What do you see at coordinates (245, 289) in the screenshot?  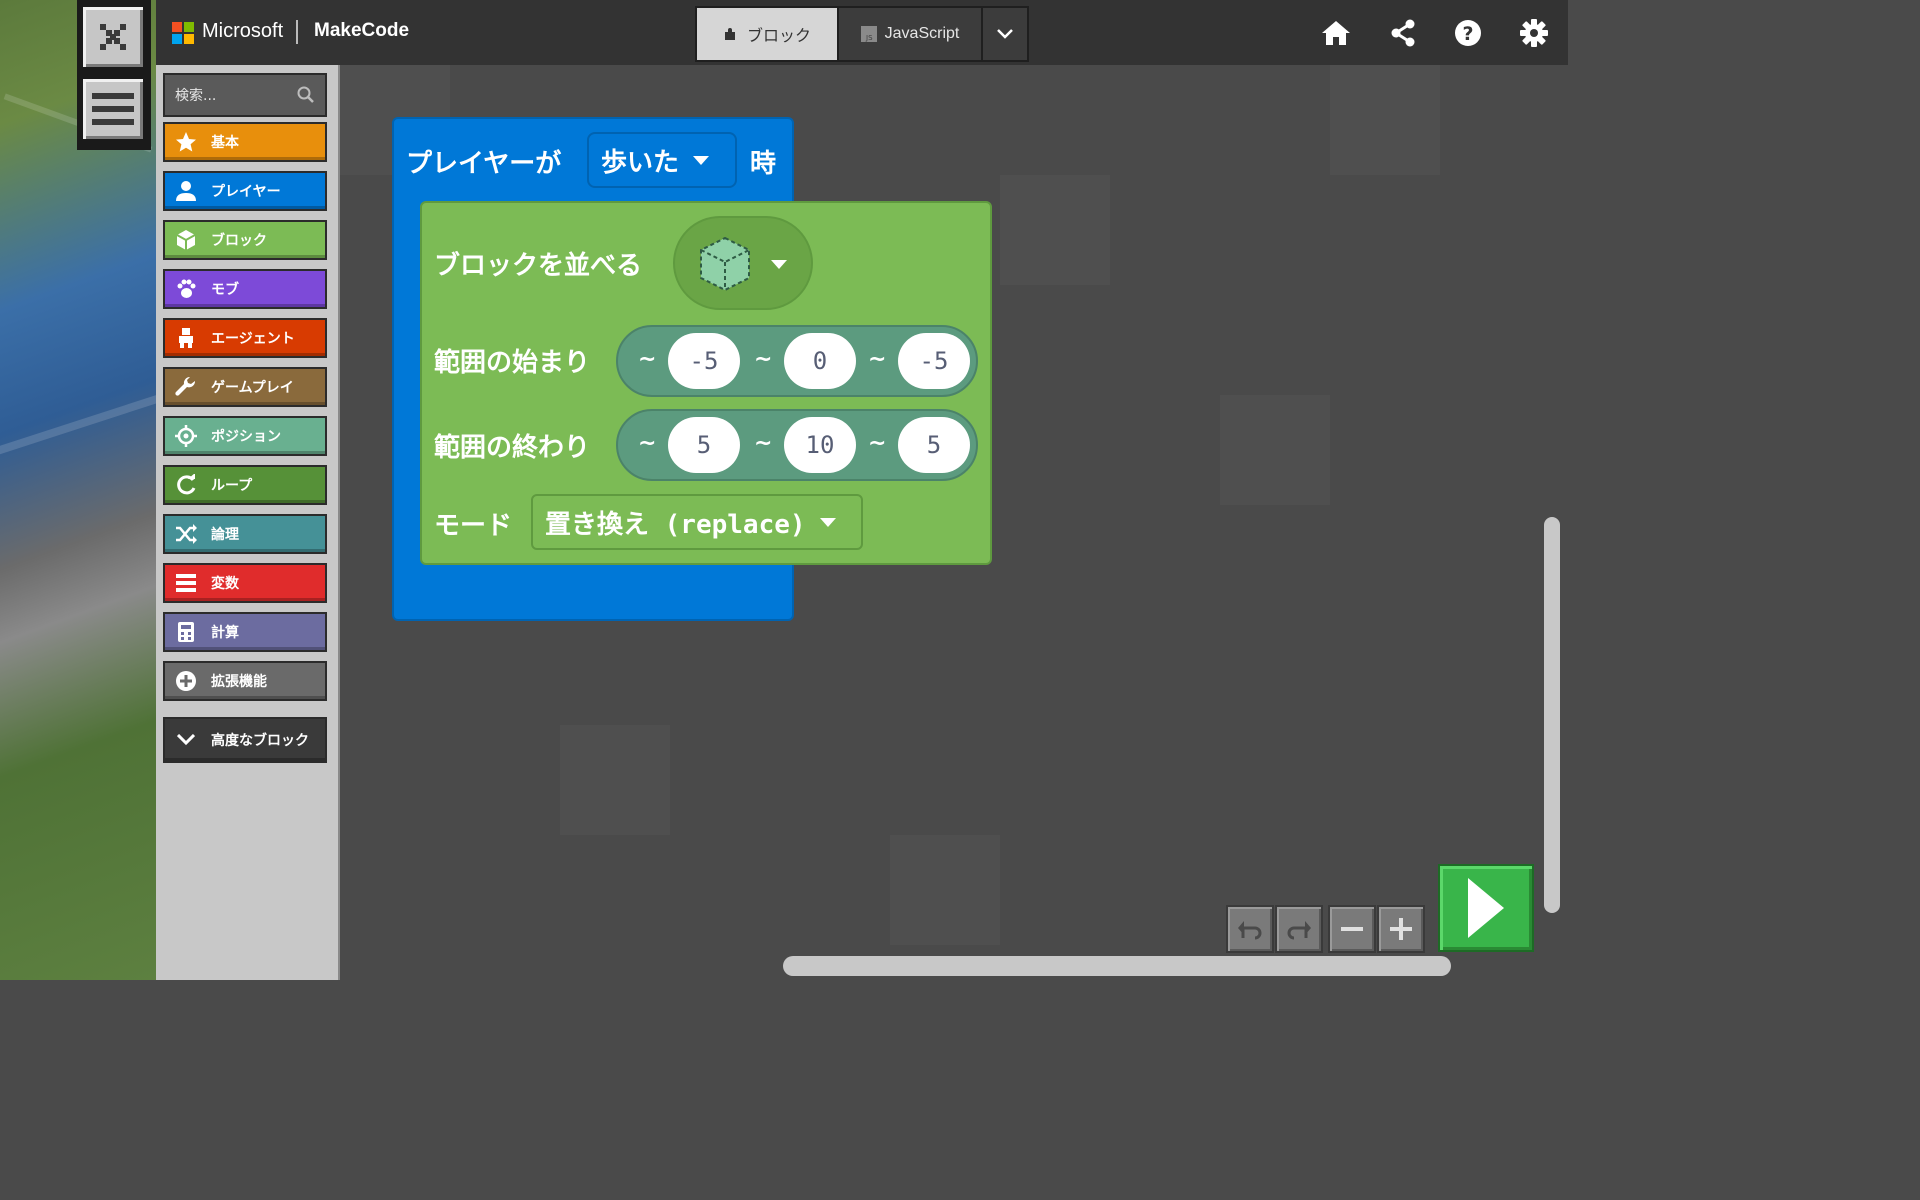 I see `category-mobs: モブ` at bounding box center [245, 289].